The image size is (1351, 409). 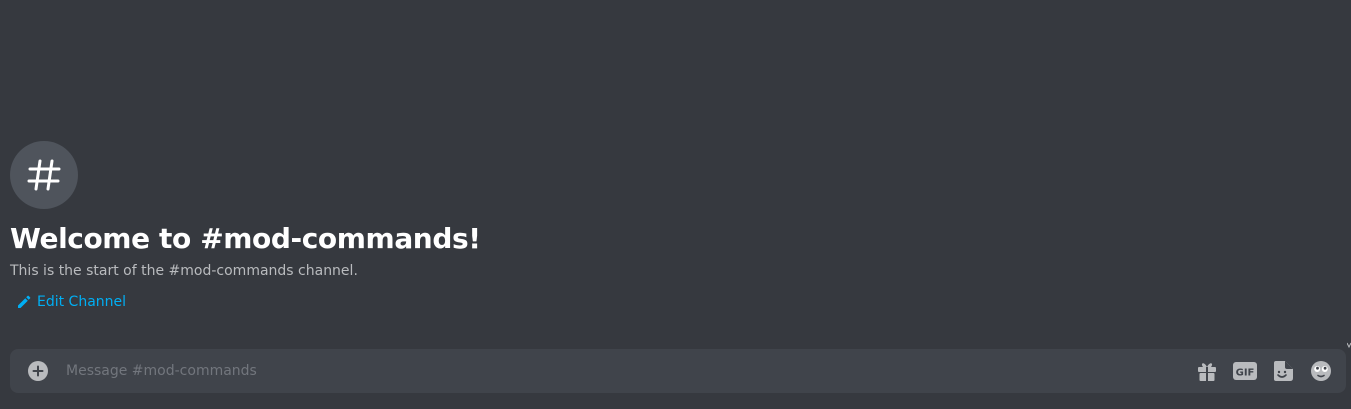 I want to click on gift-icon, so click(x=1207, y=372).